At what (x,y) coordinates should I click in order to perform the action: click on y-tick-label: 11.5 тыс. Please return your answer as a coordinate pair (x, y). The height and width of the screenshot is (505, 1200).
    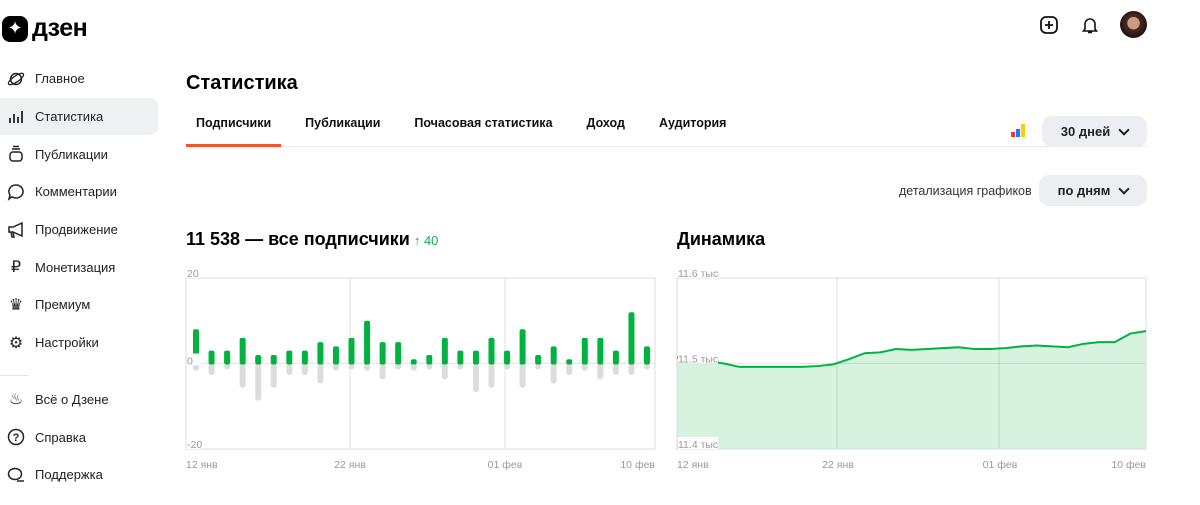
    Looking at the image, I should click on (698, 360).